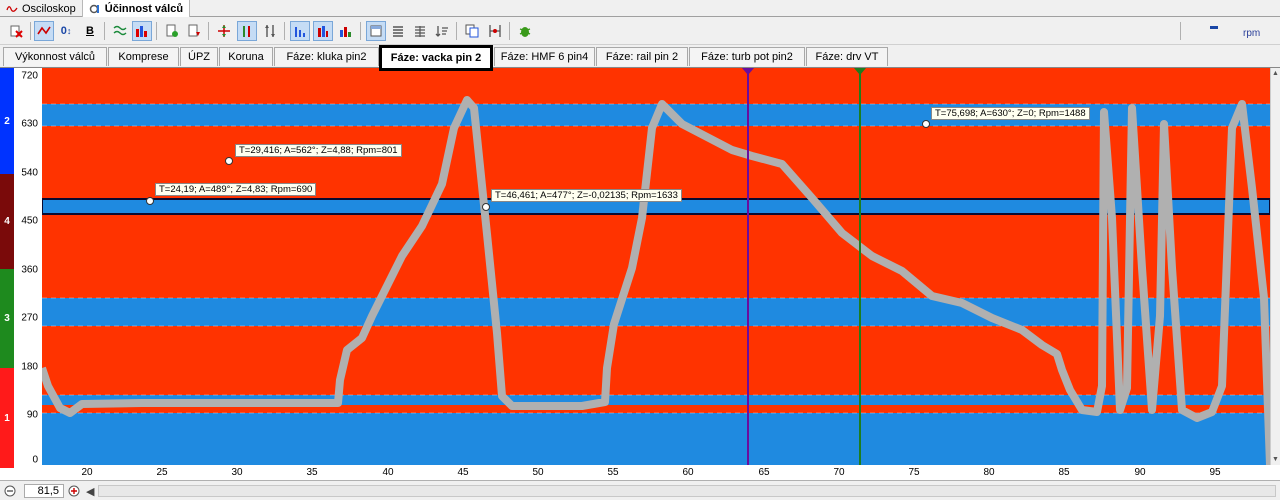 The height and width of the screenshot is (500, 1280). I want to click on y-tick-label: 90, so click(32, 415).